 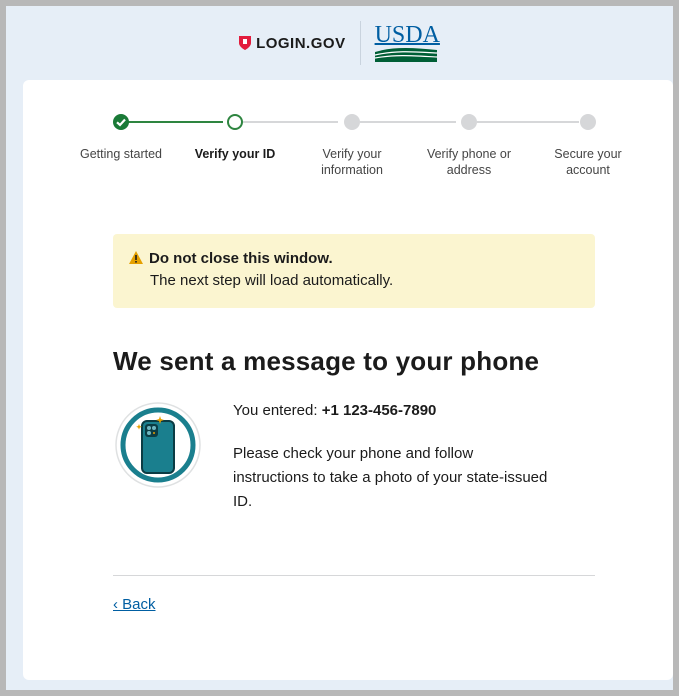 What do you see at coordinates (326, 361) in the screenshot?
I see `page-title: We sent a message to your phone` at bounding box center [326, 361].